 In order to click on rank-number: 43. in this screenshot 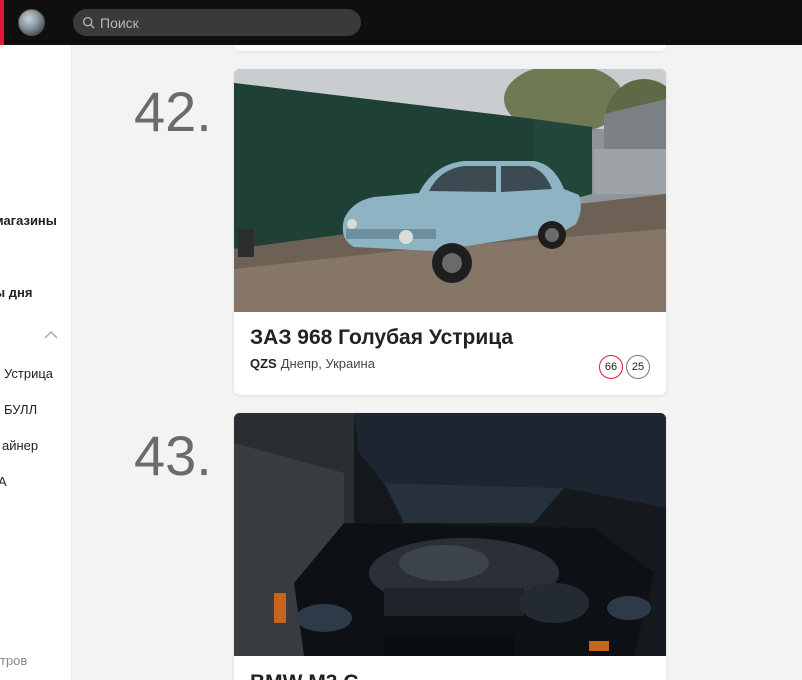, I will do `click(173, 455)`.